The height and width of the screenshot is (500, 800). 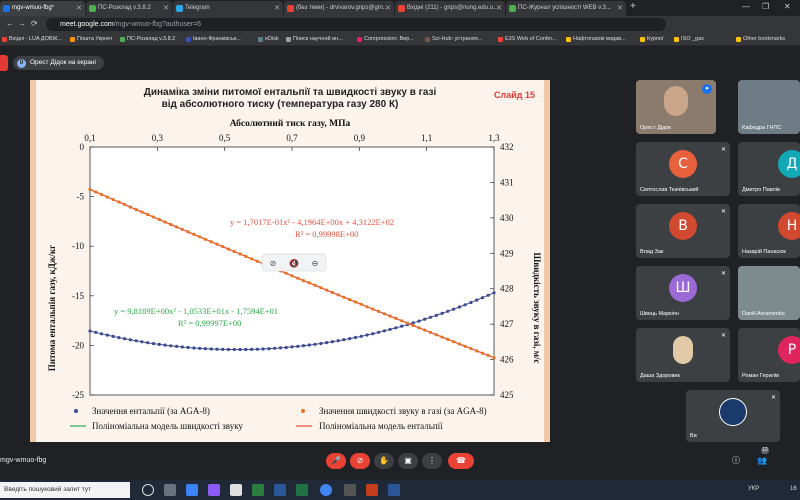 I want to click on clock: 16, so click(x=793, y=489).